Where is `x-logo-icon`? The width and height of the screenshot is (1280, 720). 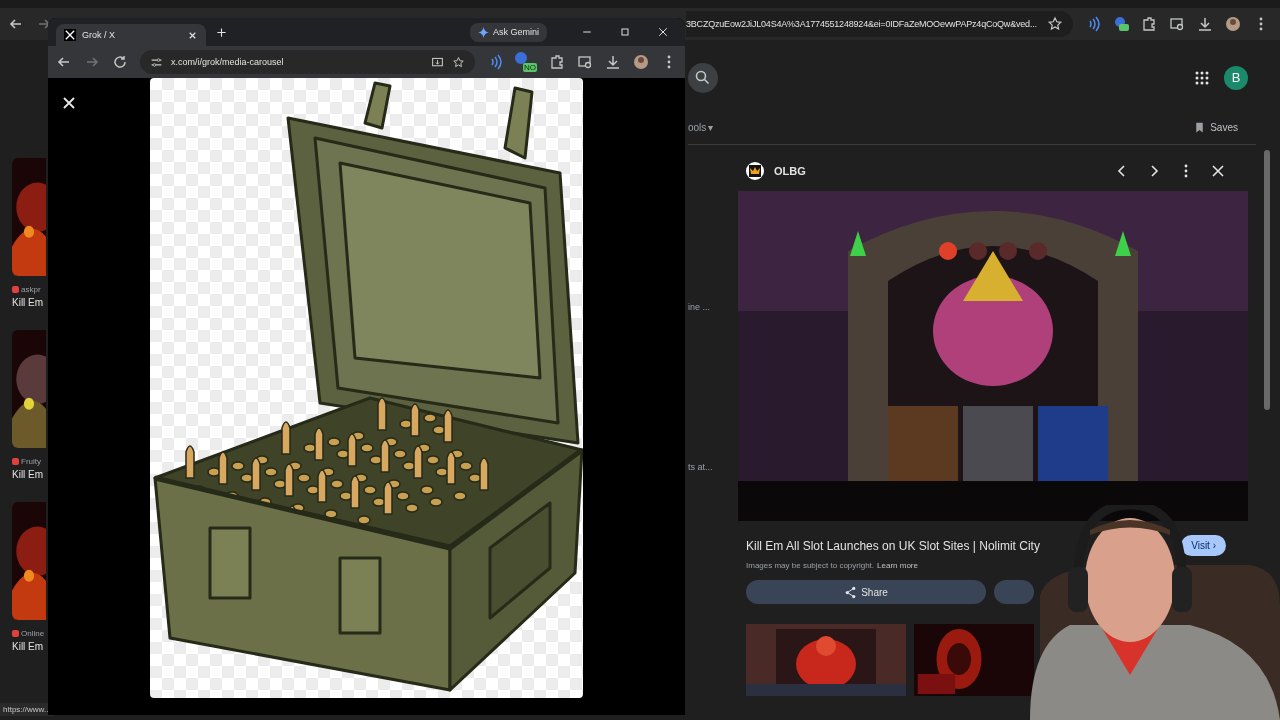
x-logo-icon is located at coordinates (70, 35).